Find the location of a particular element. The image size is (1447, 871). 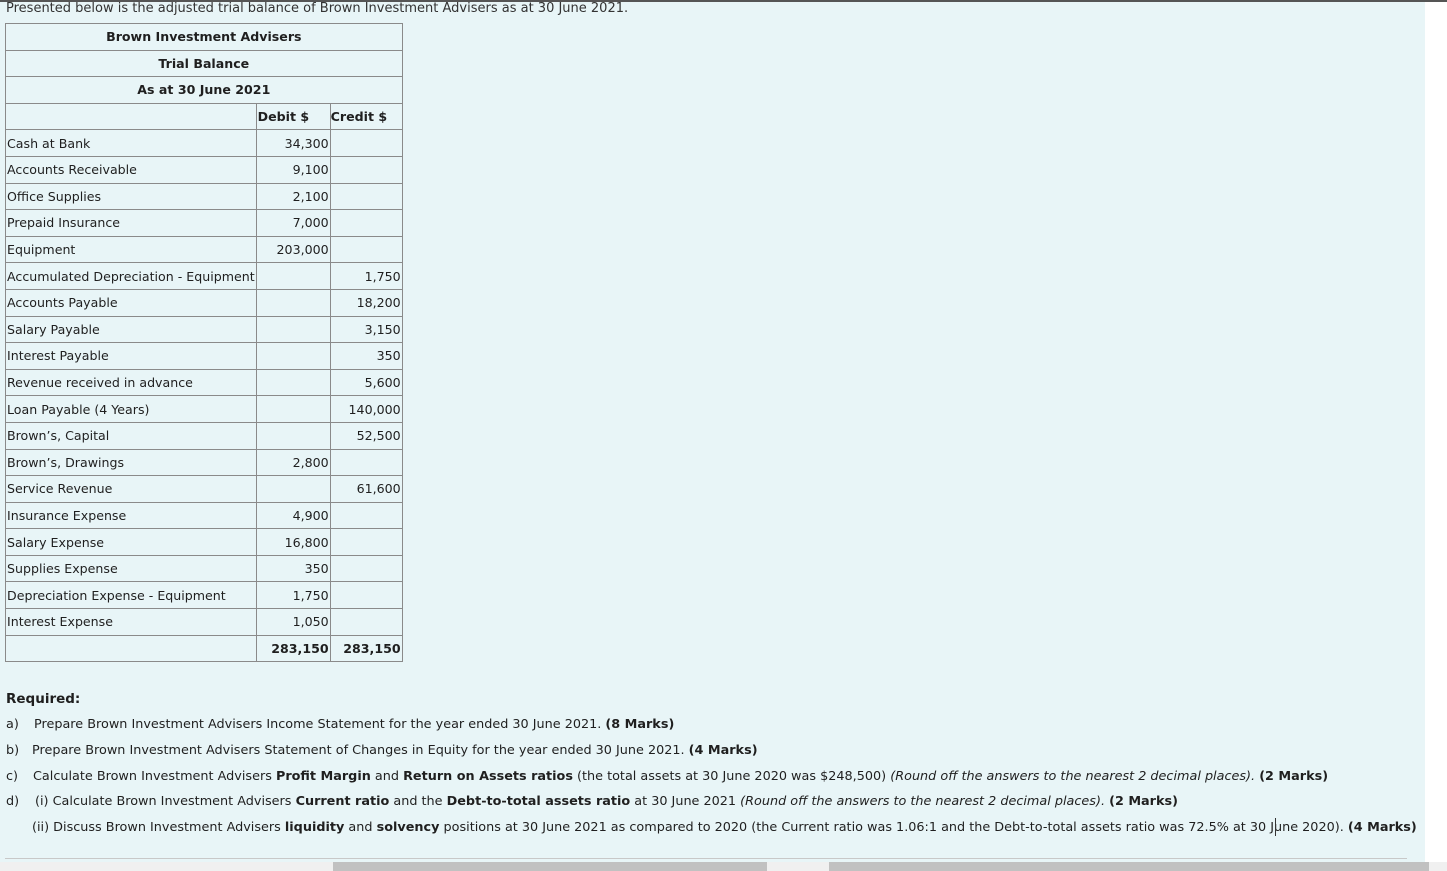

table-row: Accounts Receivable 9,100 is located at coordinates (204, 169).